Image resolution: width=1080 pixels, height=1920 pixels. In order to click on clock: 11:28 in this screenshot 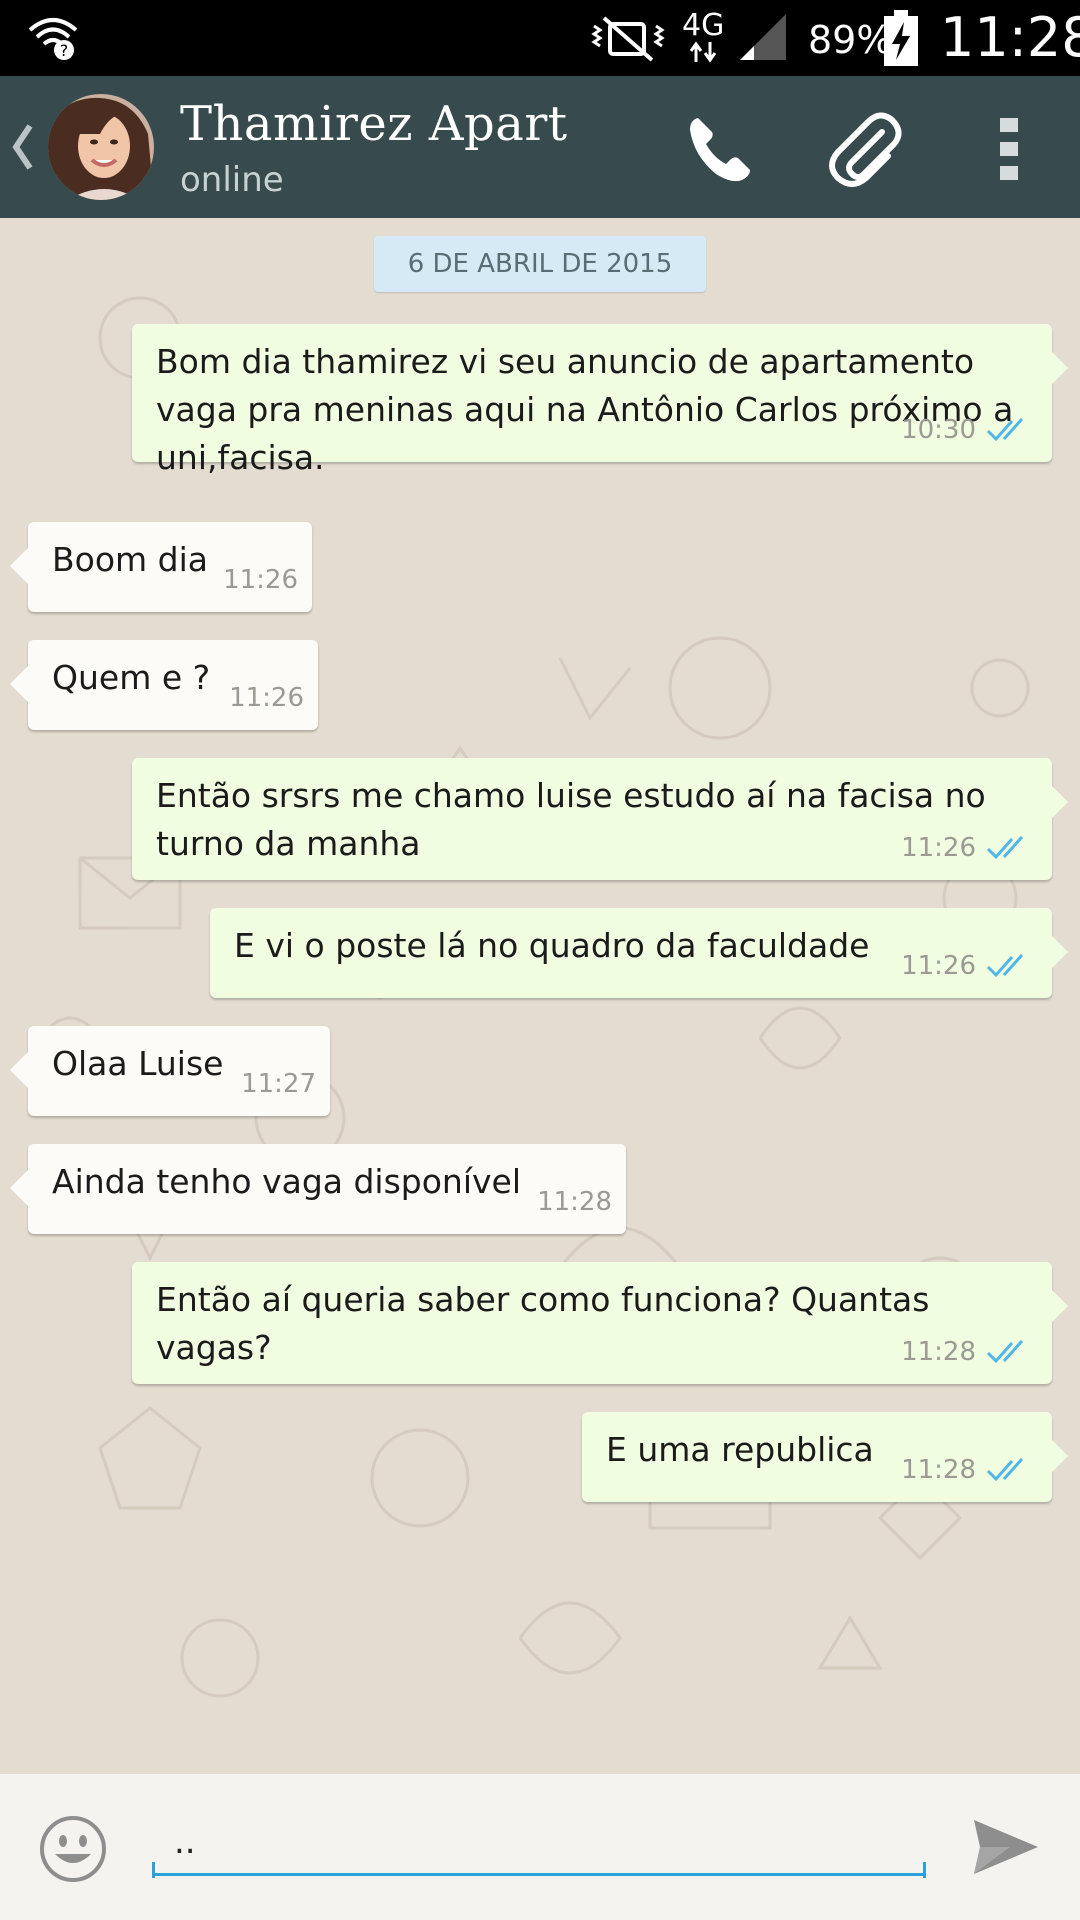, I will do `click(1010, 37)`.